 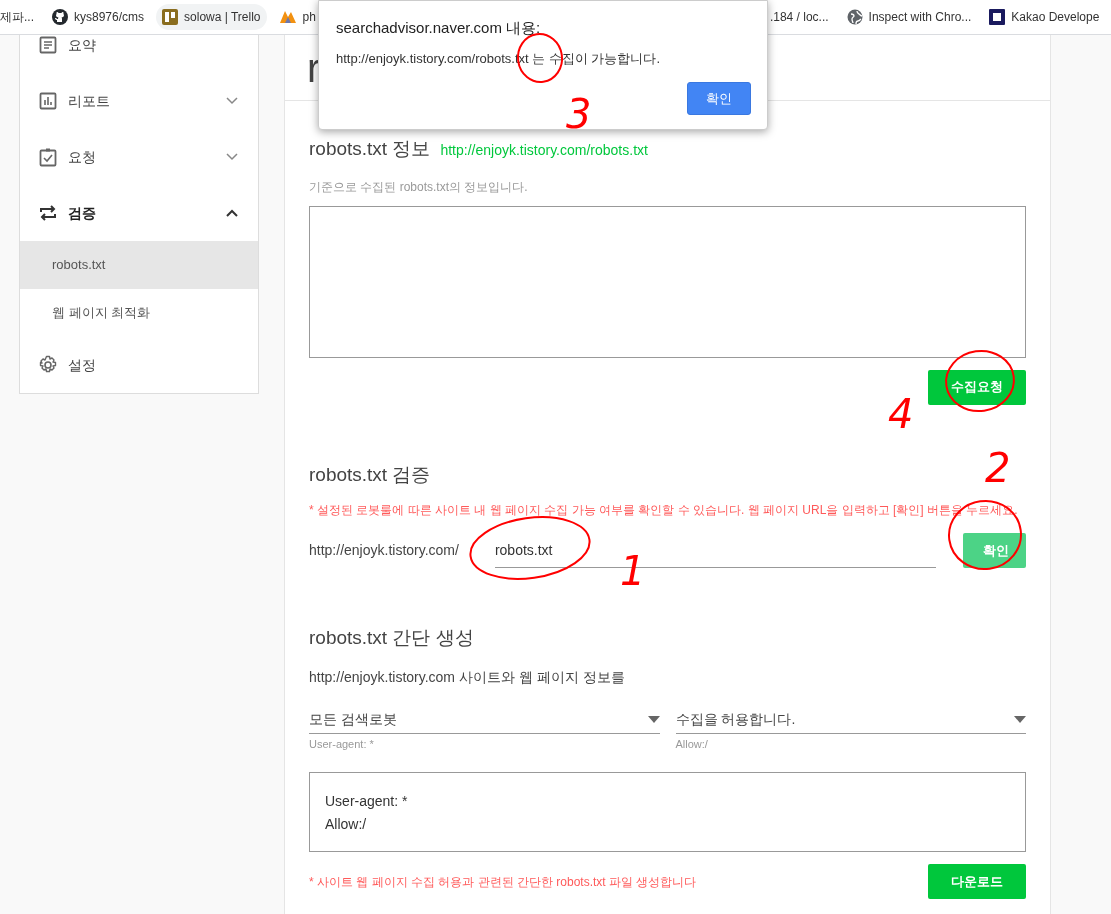 I want to click on sidebar-item: 검증, so click(x=139, y=213).